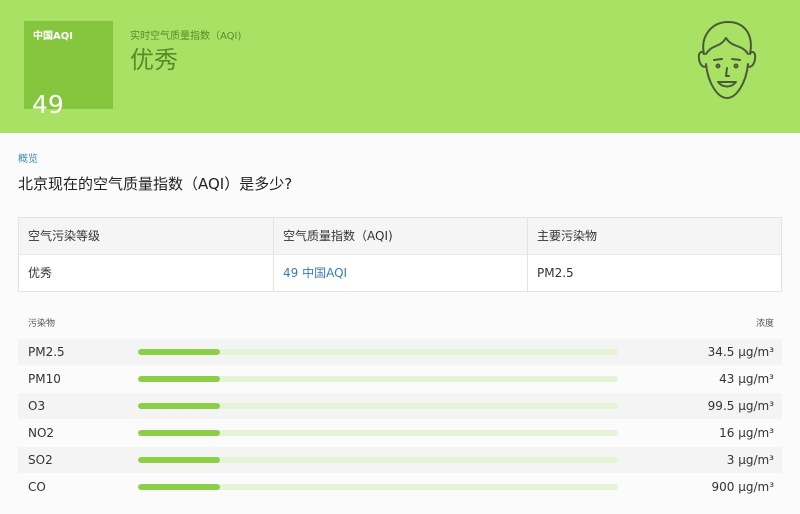 The width and height of the screenshot is (800, 514). Describe the element at coordinates (555, 273) in the screenshot. I see `summary-value-pollutant: PM2.5` at that location.